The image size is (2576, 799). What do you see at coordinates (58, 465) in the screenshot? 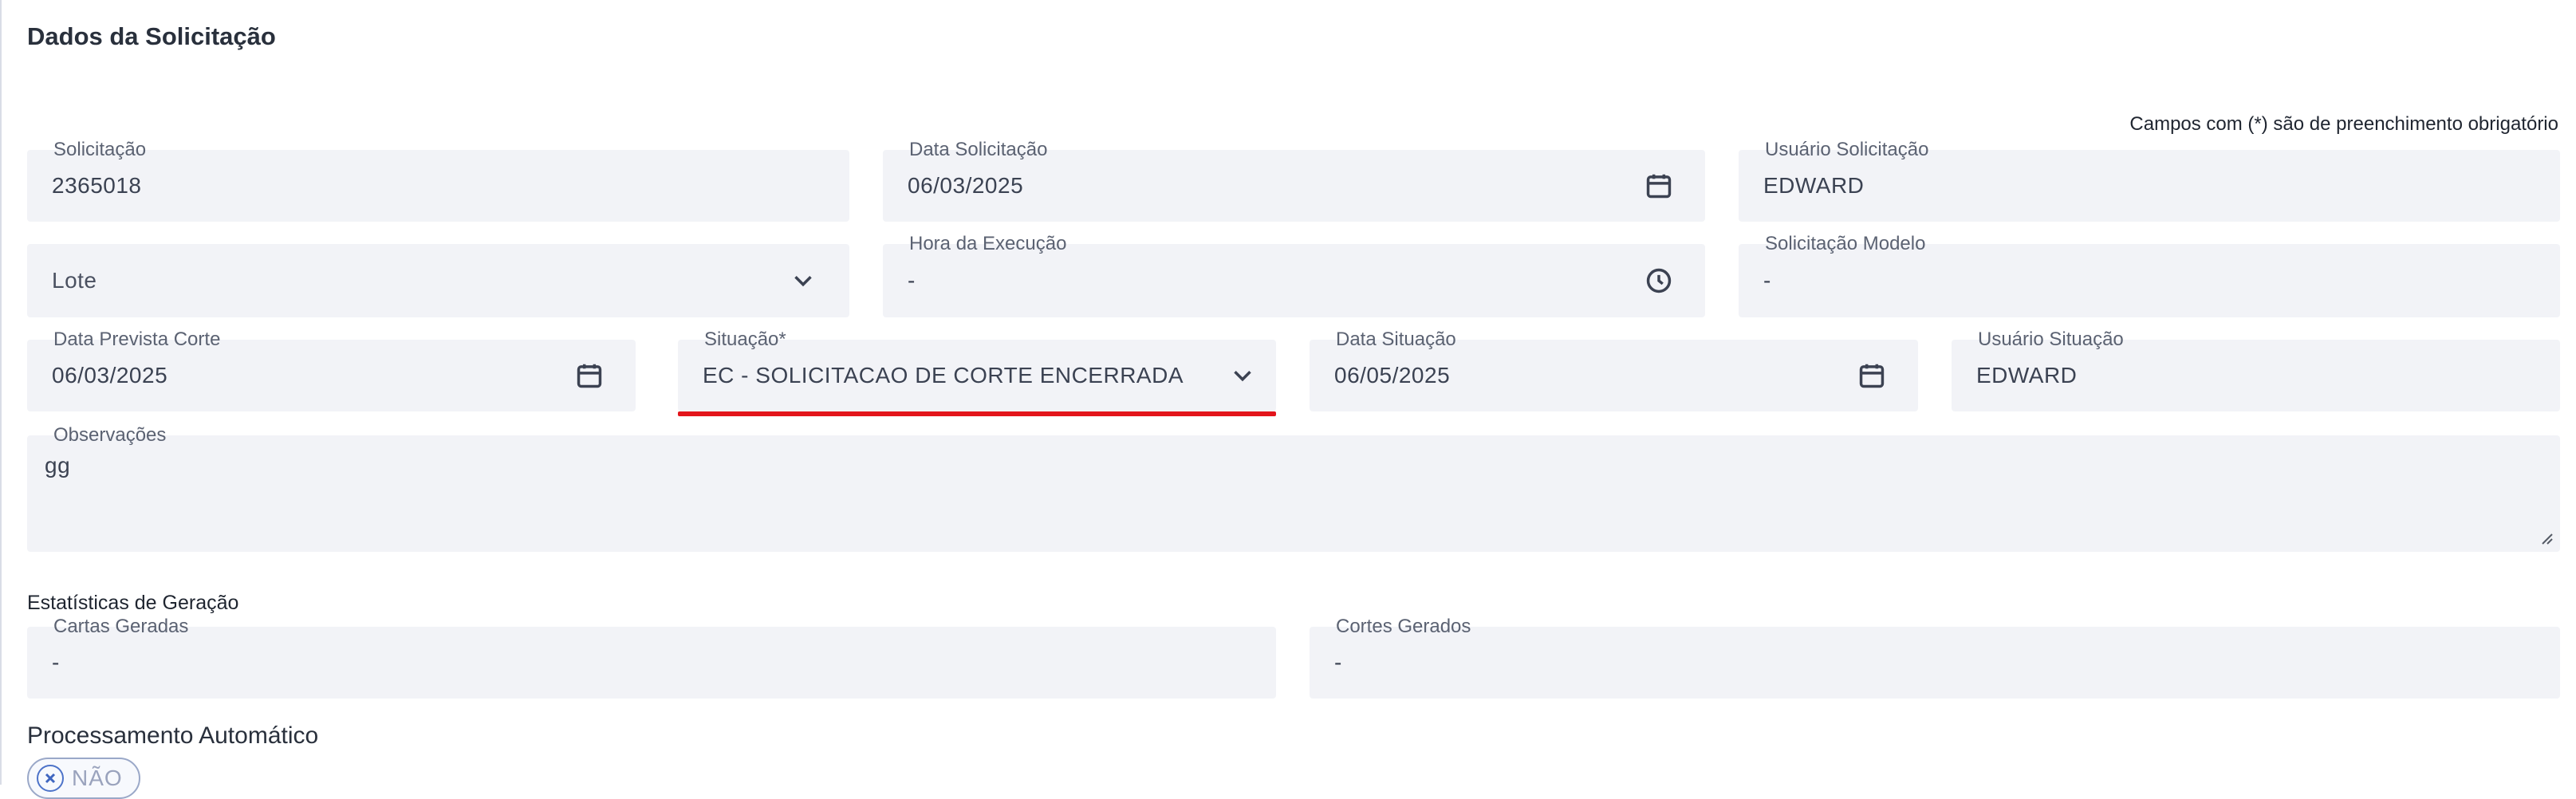
I see `observacoes-value: gg` at bounding box center [58, 465].